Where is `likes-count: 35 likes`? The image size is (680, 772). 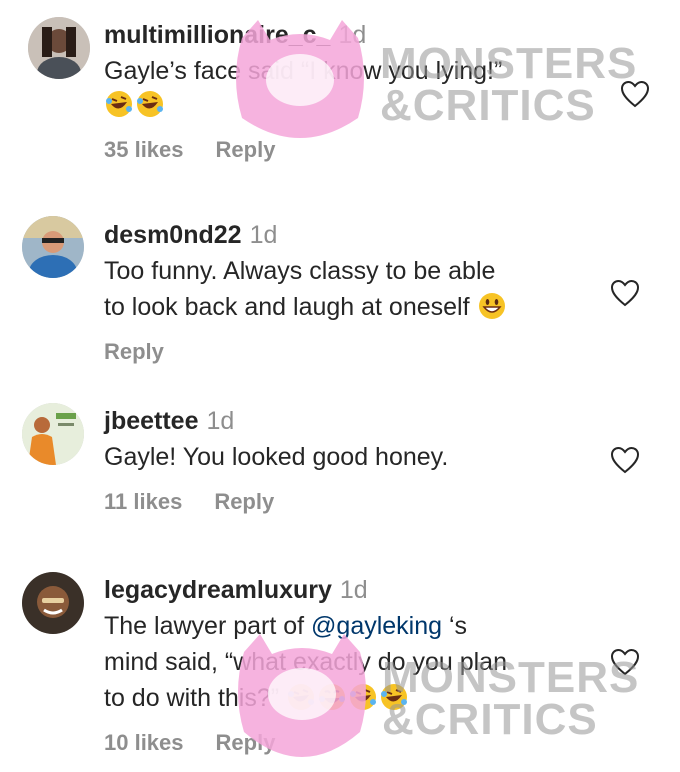 likes-count: 35 likes is located at coordinates (144, 149).